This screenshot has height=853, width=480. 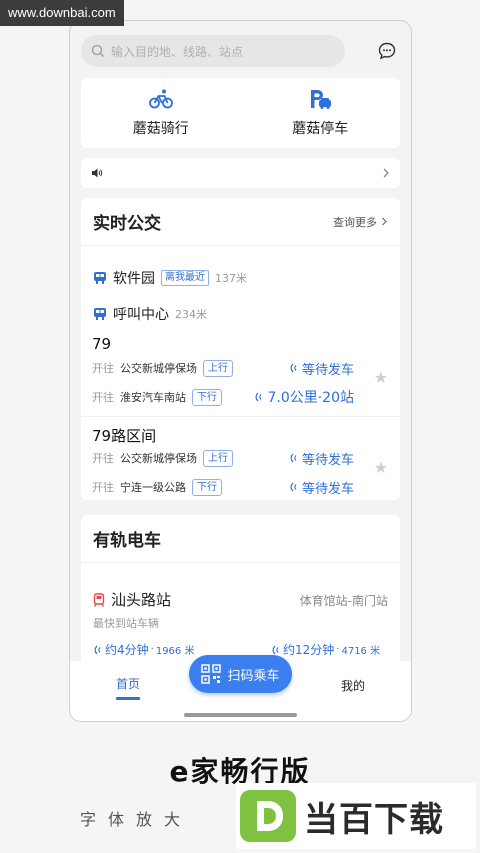 I want to click on tab-mine-label: 我的, so click(x=352, y=686).